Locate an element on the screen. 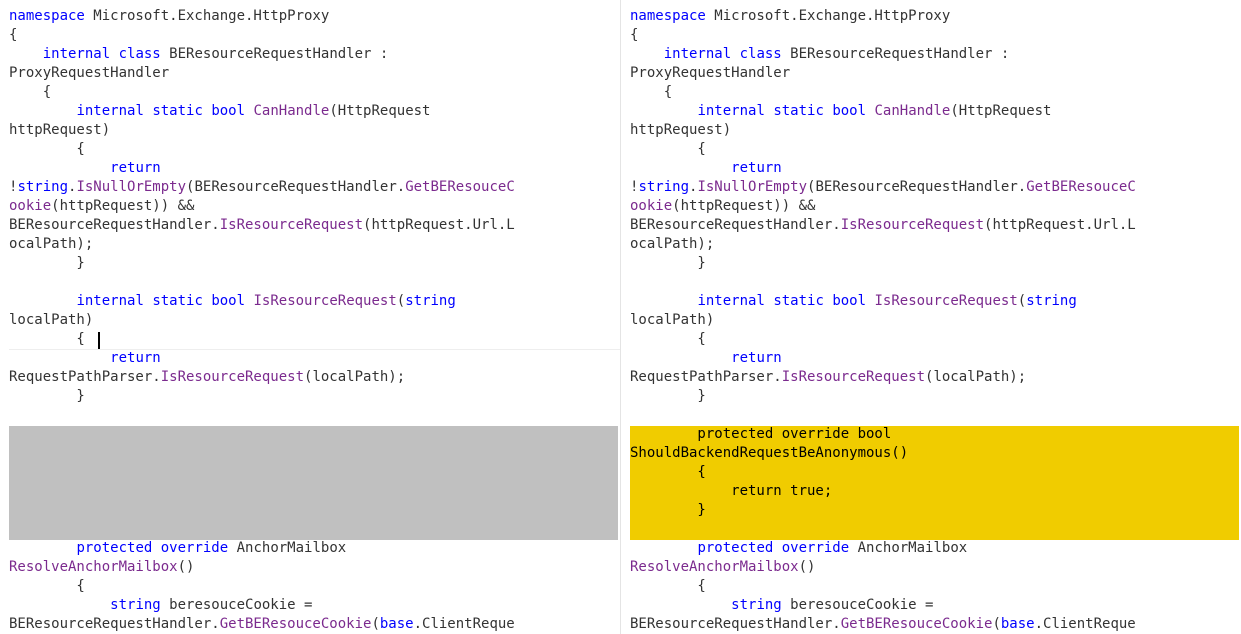  plain-token: beresouceCookie = is located at coordinates (857, 605).